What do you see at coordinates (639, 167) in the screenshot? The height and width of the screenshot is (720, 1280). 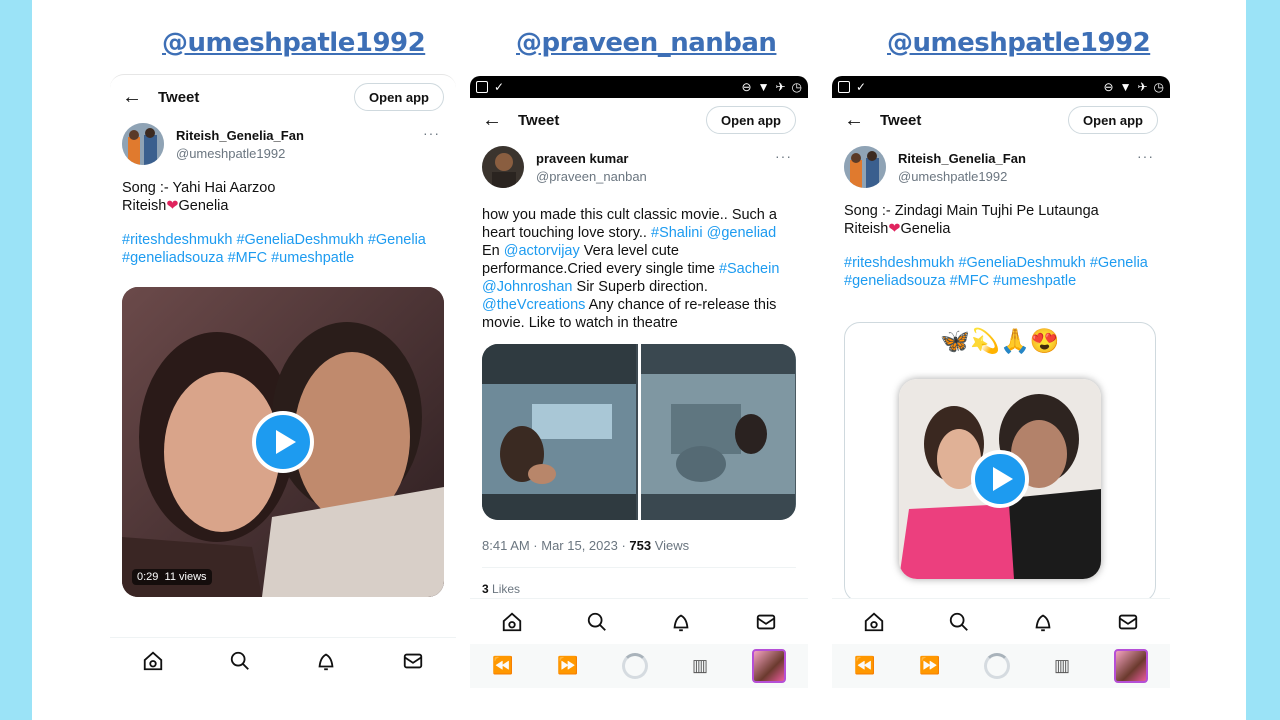 I see `tweet-author: praveen kumar @praveen_nanban ···` at bounding box center [639, 167].